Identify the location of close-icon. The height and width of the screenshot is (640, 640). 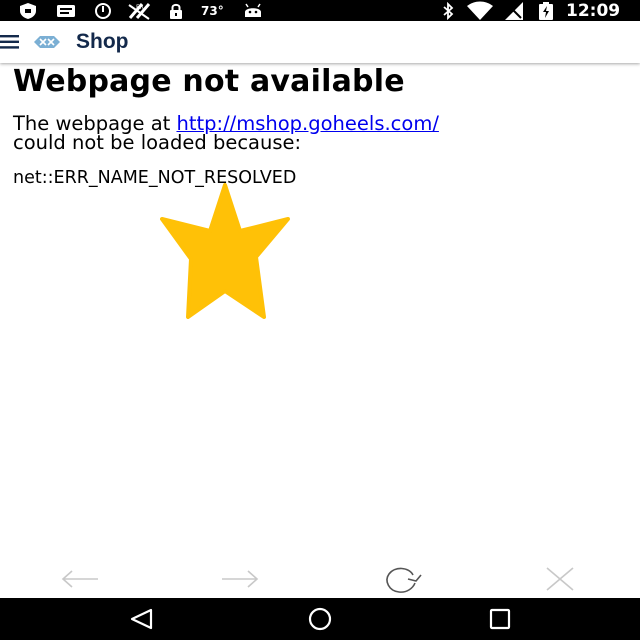
(561, 579).